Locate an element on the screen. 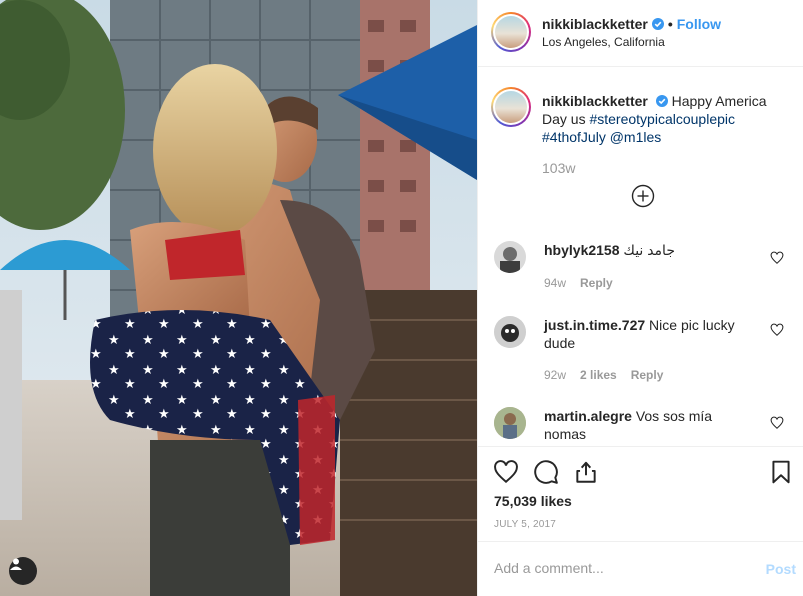 This screenshot has height=596, width=803. plus-circle-icon is located at coordinates (643, 196).